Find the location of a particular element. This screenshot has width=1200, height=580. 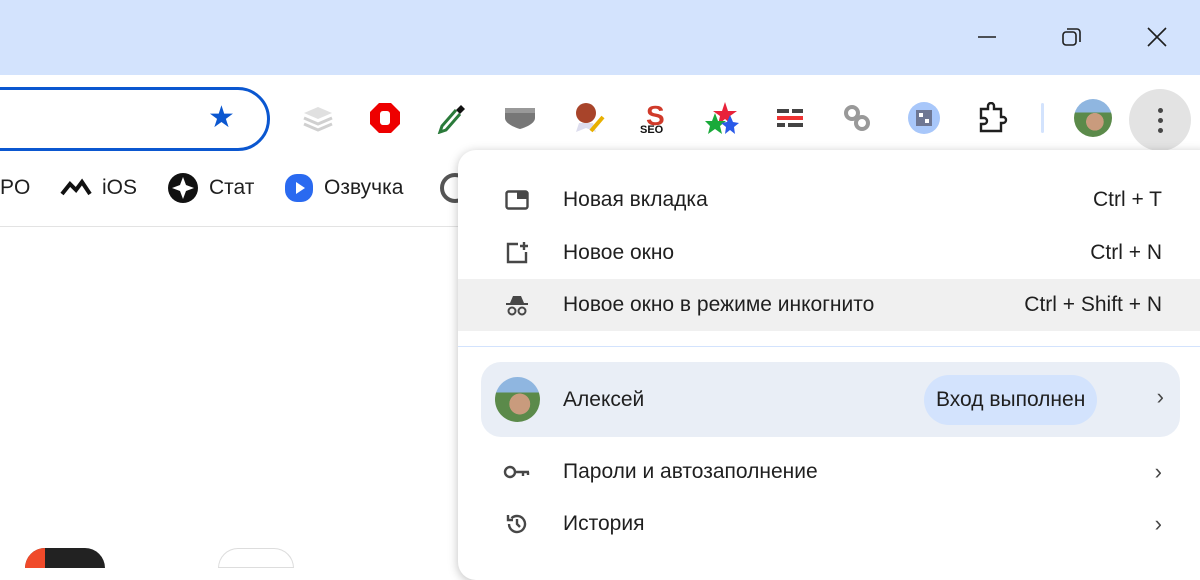

close-button is located at coordinates (1157, 37).